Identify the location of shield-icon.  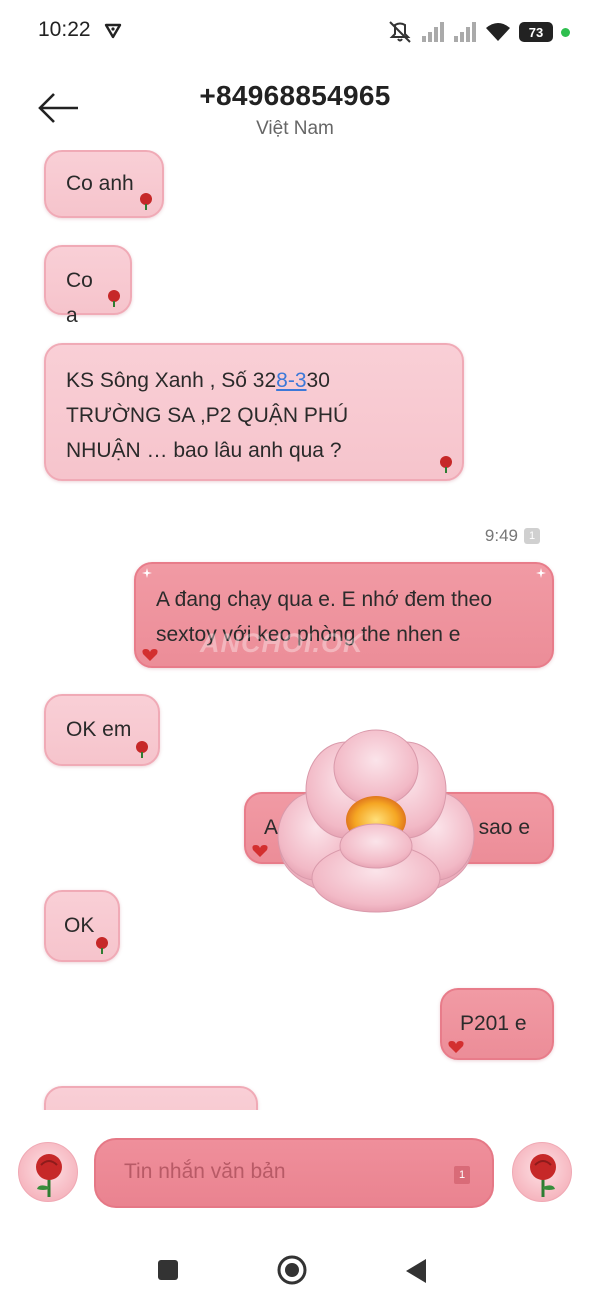
(113, 31).